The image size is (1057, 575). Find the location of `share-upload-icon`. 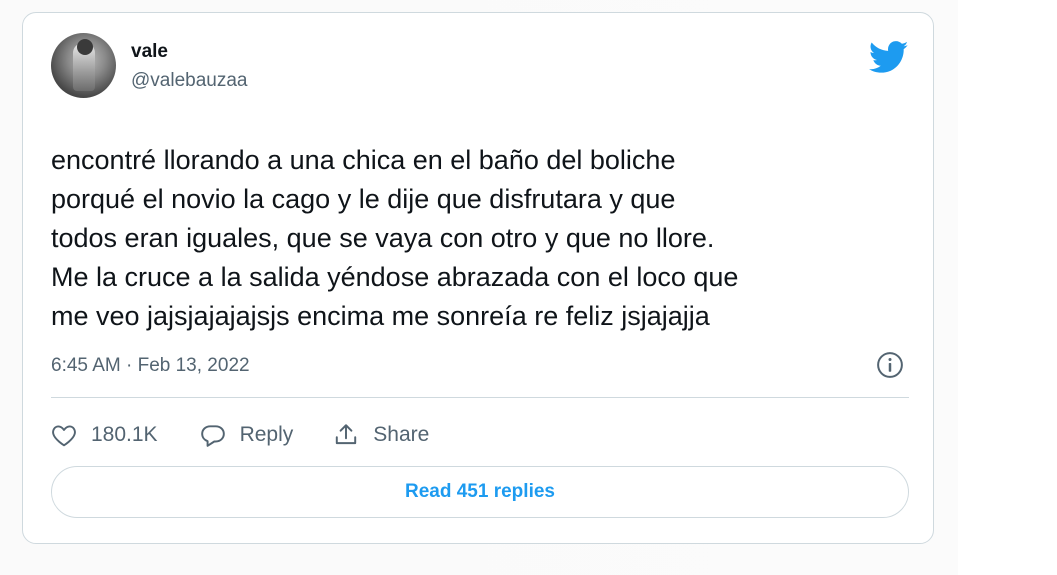

share-upload-icon is located at coordinates (346, 434).